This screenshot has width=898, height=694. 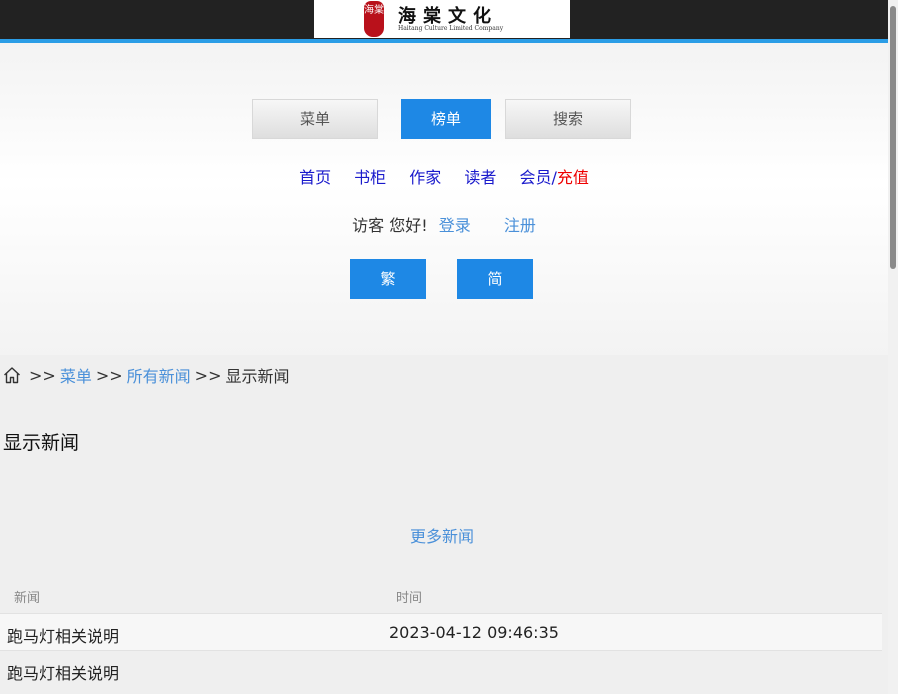 What do you see at coordinates (315, 177) in the screenshot?
I see `nav-link-home: 首页` at bounding box center [315, 177].